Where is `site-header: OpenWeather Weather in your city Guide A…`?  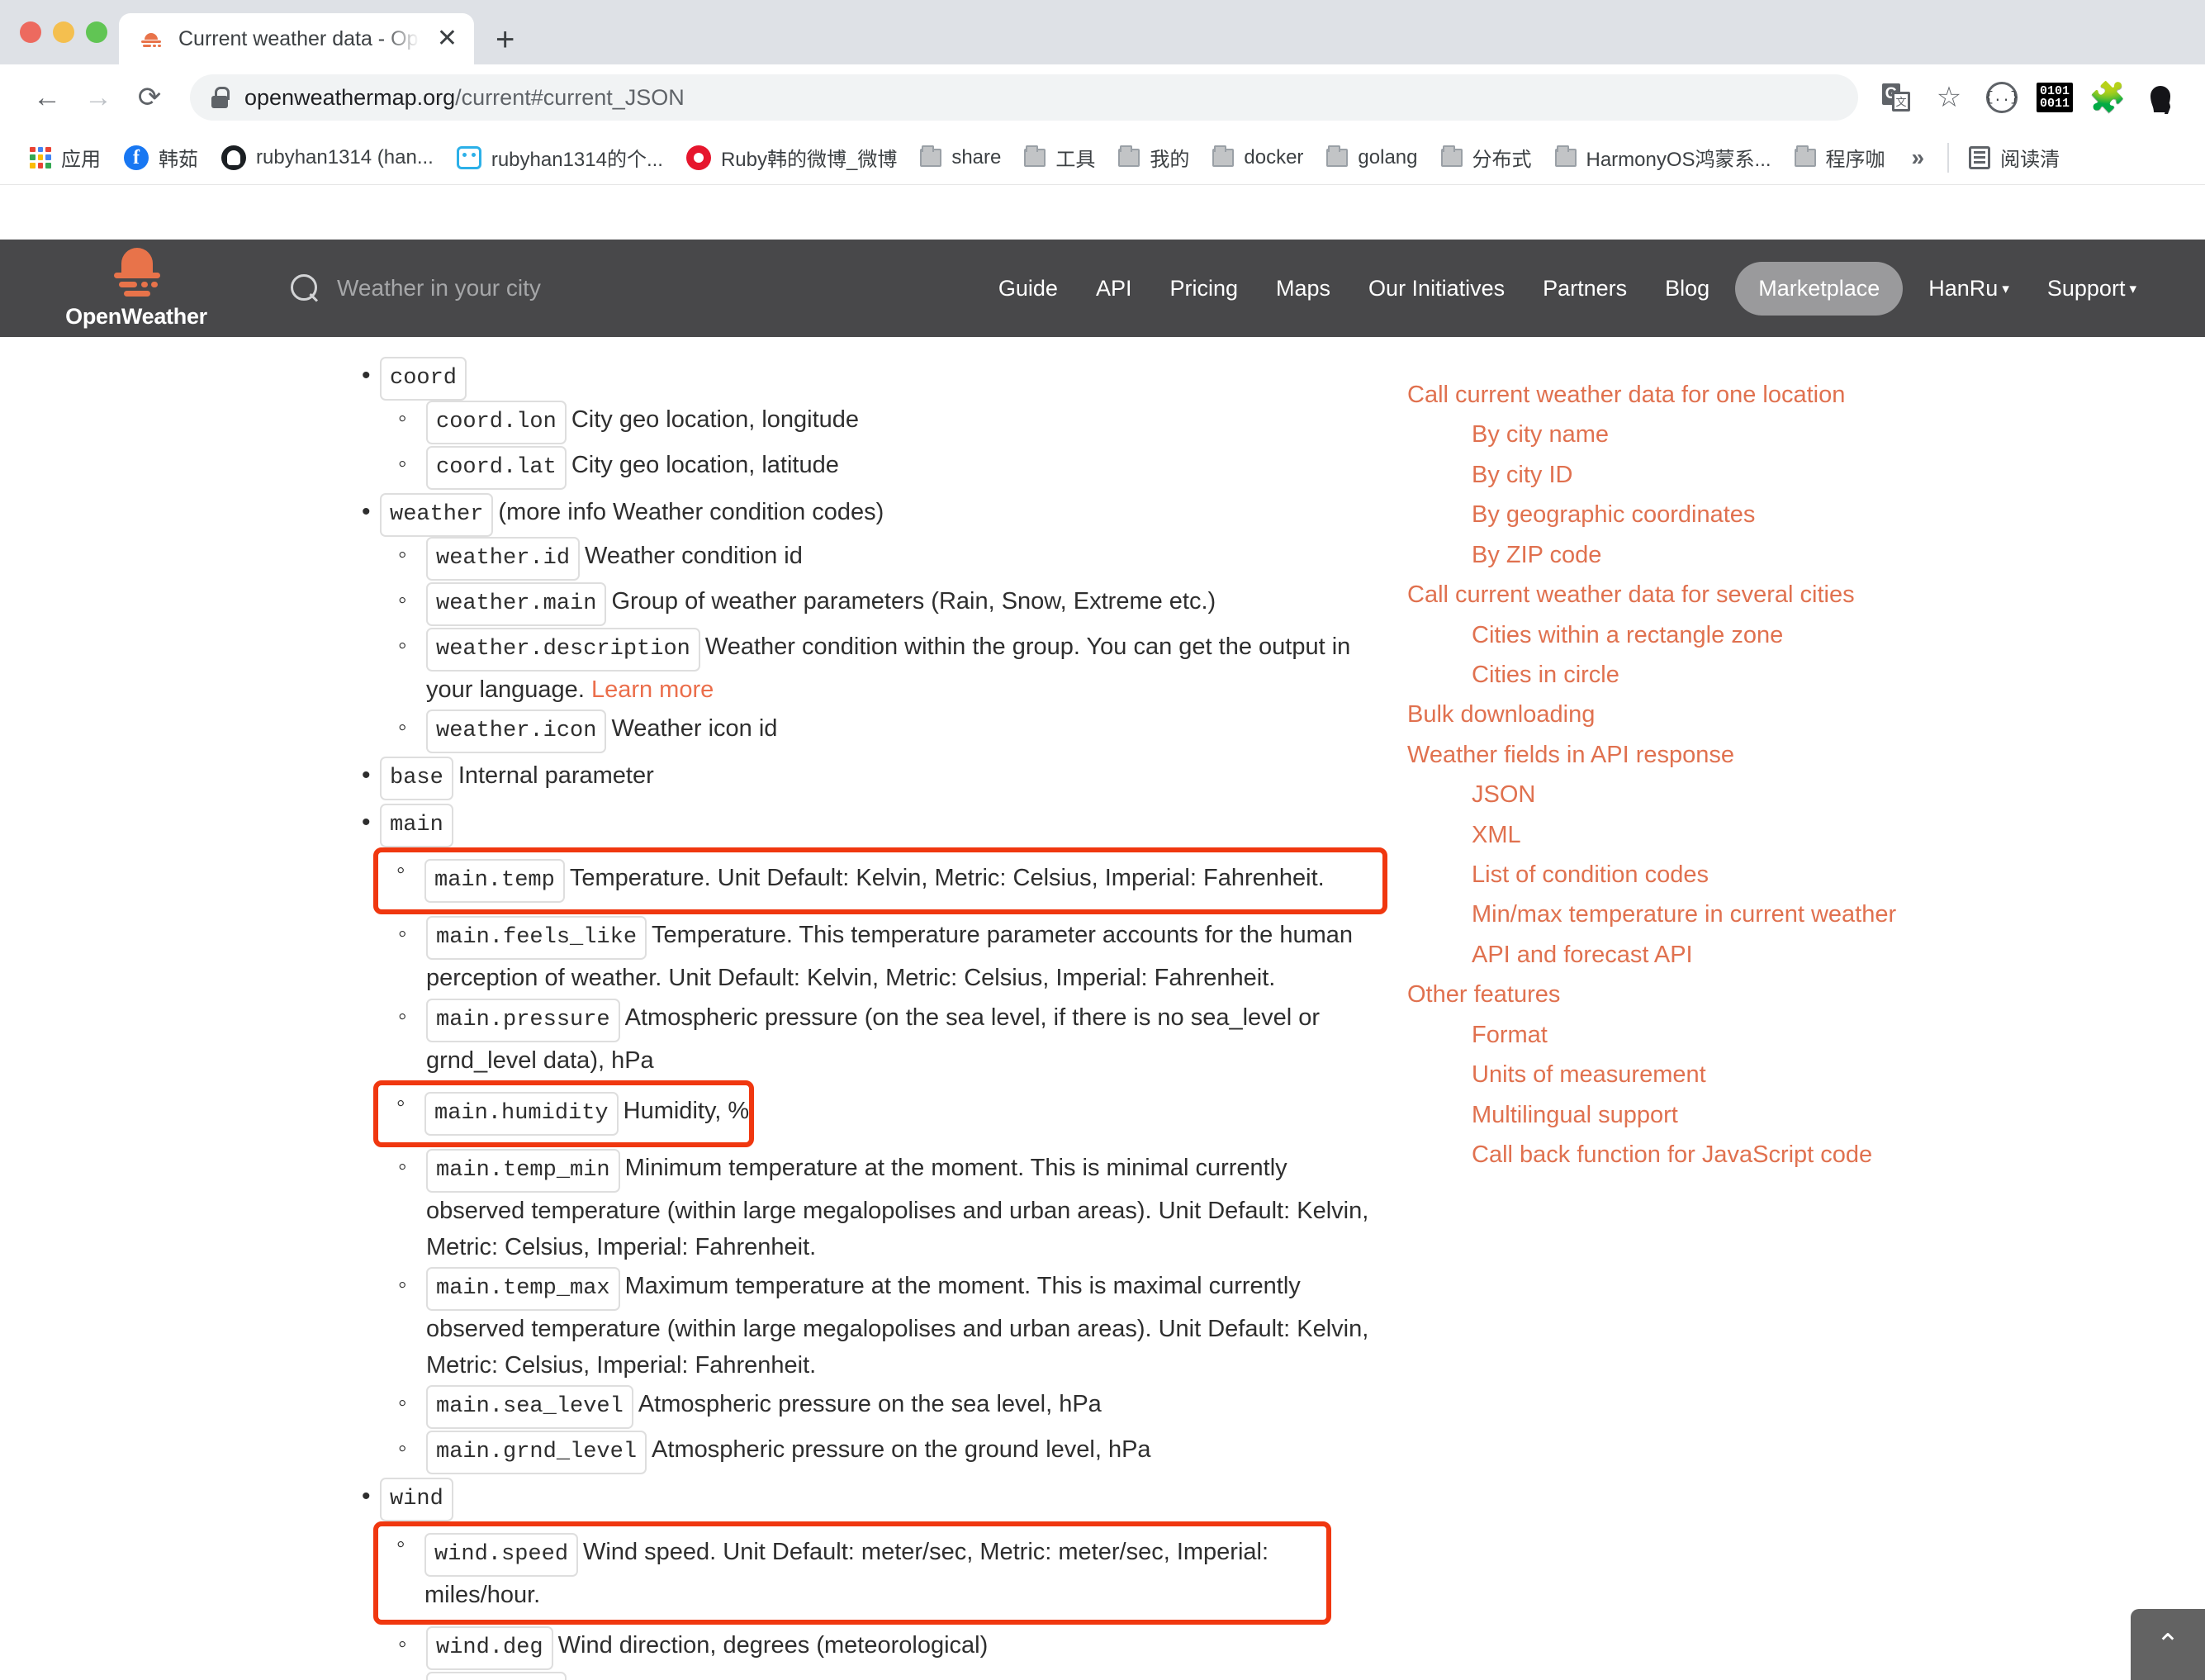
site-header: OpenWeather Weather in your city Guide A… is located at coordinates (1102, 288).